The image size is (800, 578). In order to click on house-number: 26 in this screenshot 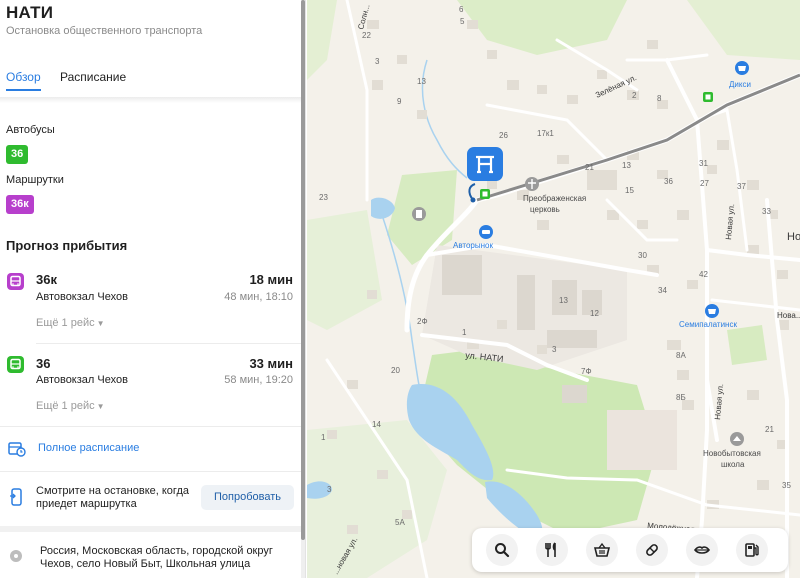, I will do `click(503, 135)`.